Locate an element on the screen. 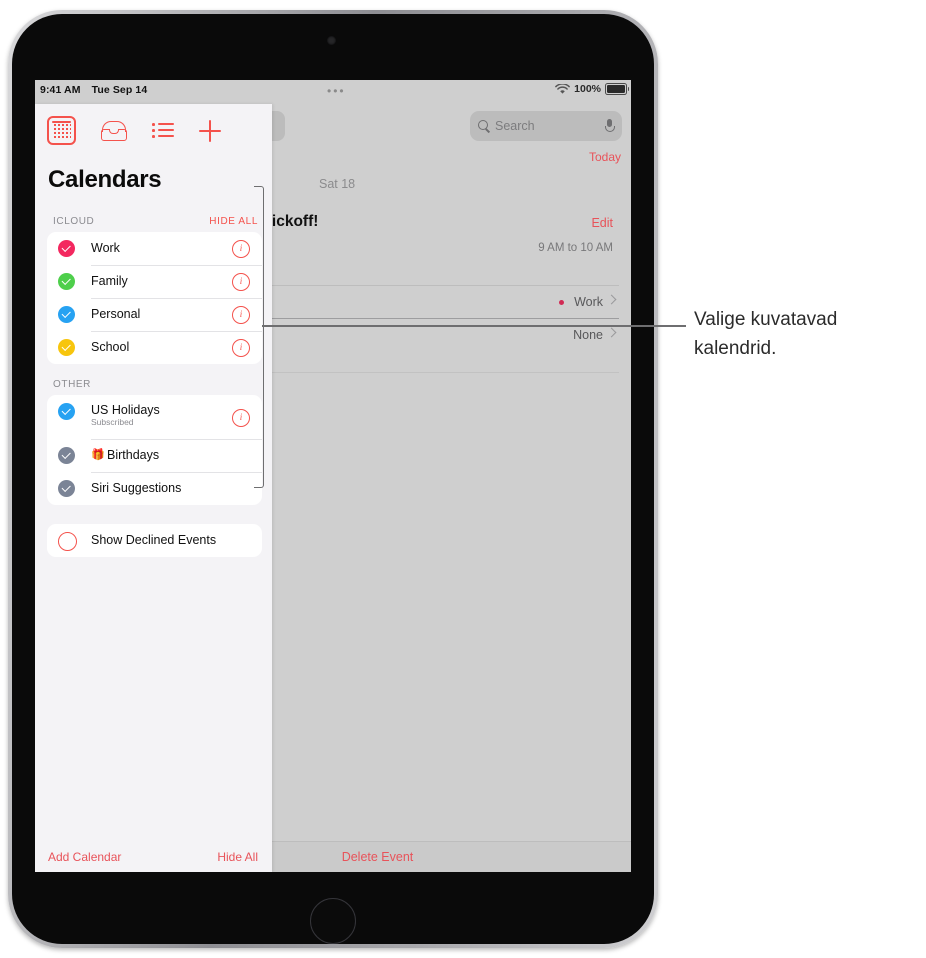  status-bar: 9:41 AM Tue Sep 14 ••• 100% is located at coordinates (333, 92).